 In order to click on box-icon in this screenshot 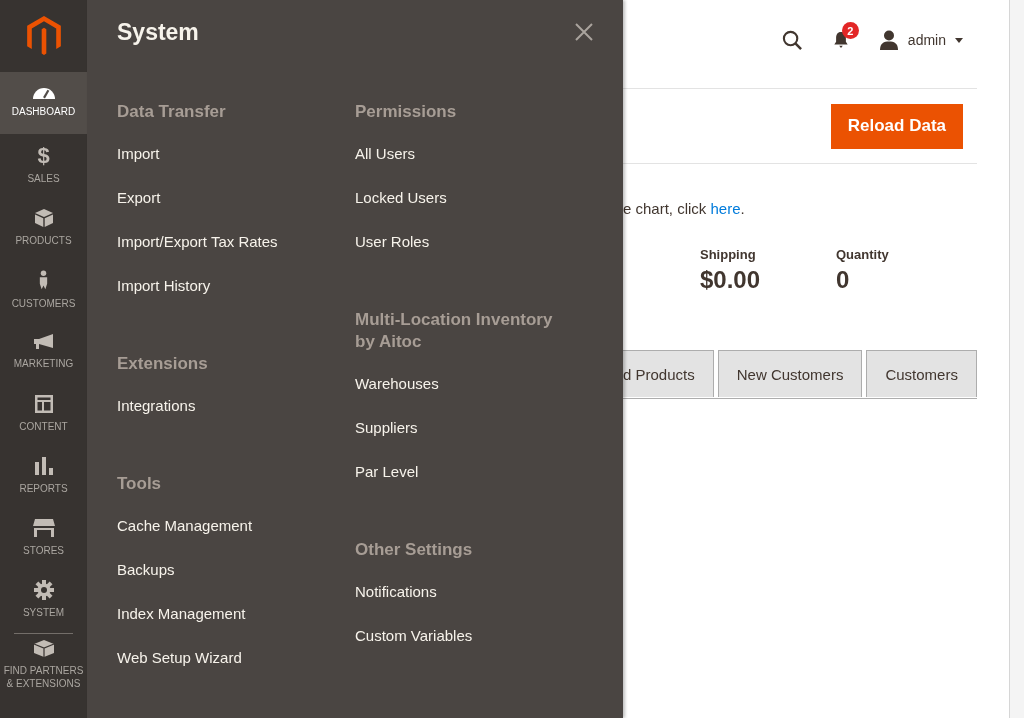, I will do `click(43, 217)`.